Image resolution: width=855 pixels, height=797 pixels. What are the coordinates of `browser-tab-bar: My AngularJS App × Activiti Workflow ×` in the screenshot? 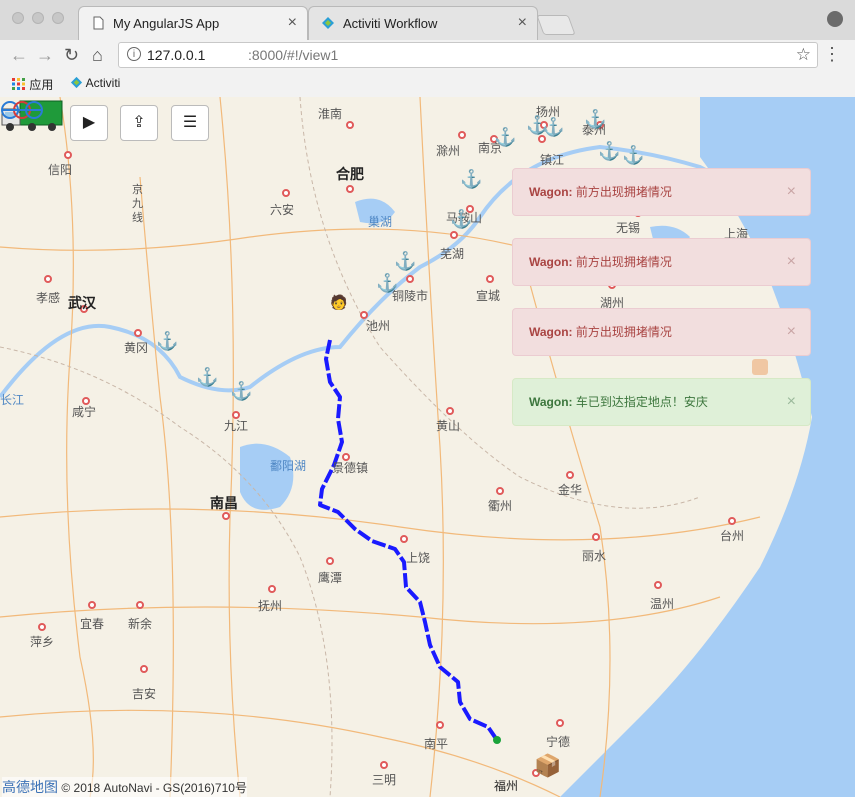 It's located at (427, 20).